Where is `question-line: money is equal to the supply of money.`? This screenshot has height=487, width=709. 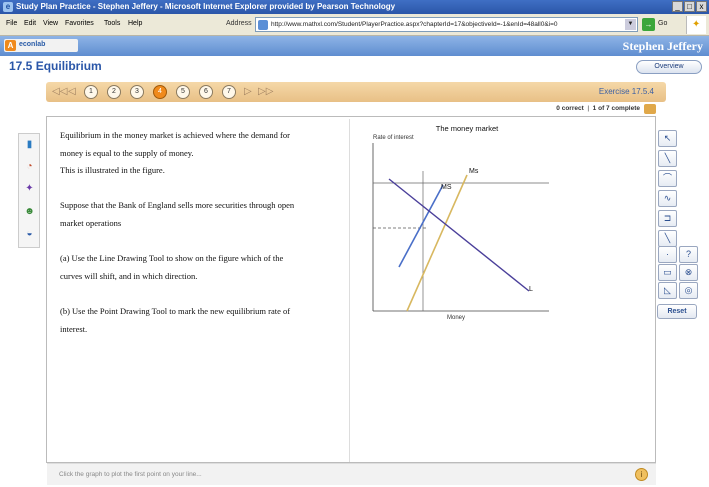
question-line: money is equal to the supply of money. is located at coordinates (127, 152).